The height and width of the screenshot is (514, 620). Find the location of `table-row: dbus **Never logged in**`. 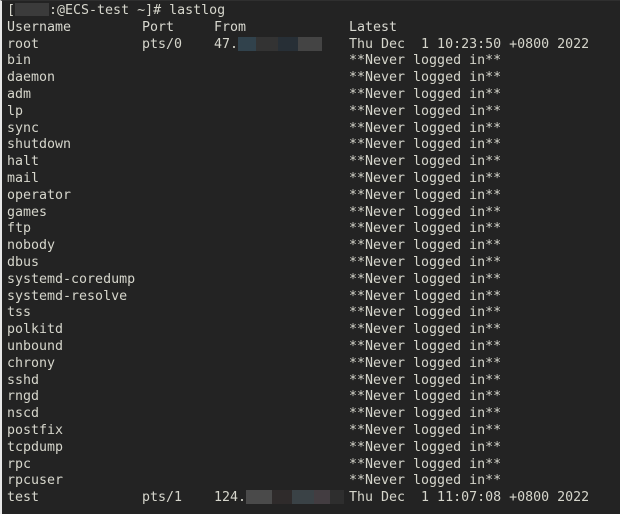

table-row: dbus **Never logged in** is located at coordinates (311, 263).